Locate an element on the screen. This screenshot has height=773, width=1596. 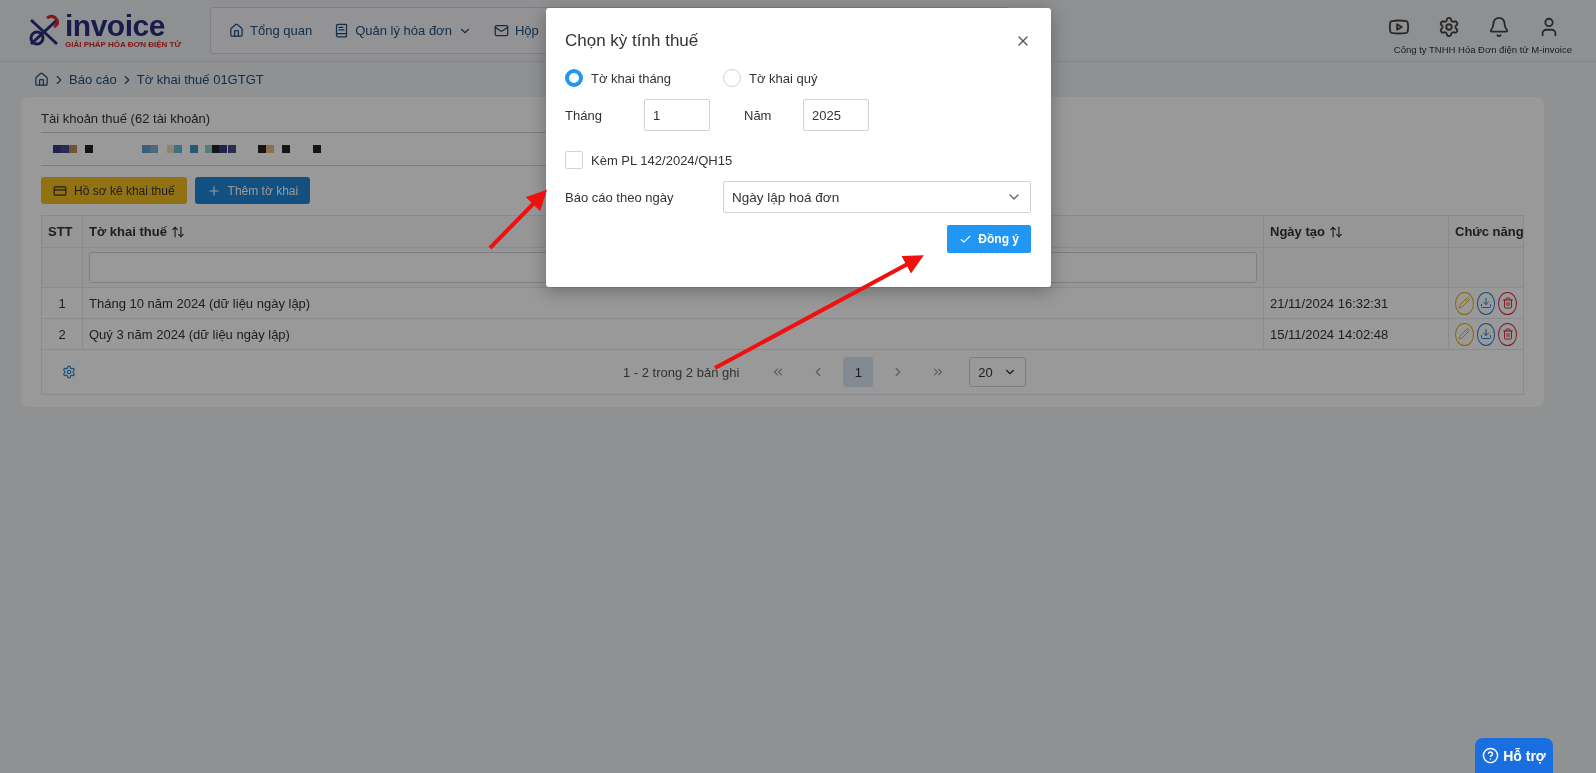
add-button: Thêm tờ khai is located at coordinates (252, 190).